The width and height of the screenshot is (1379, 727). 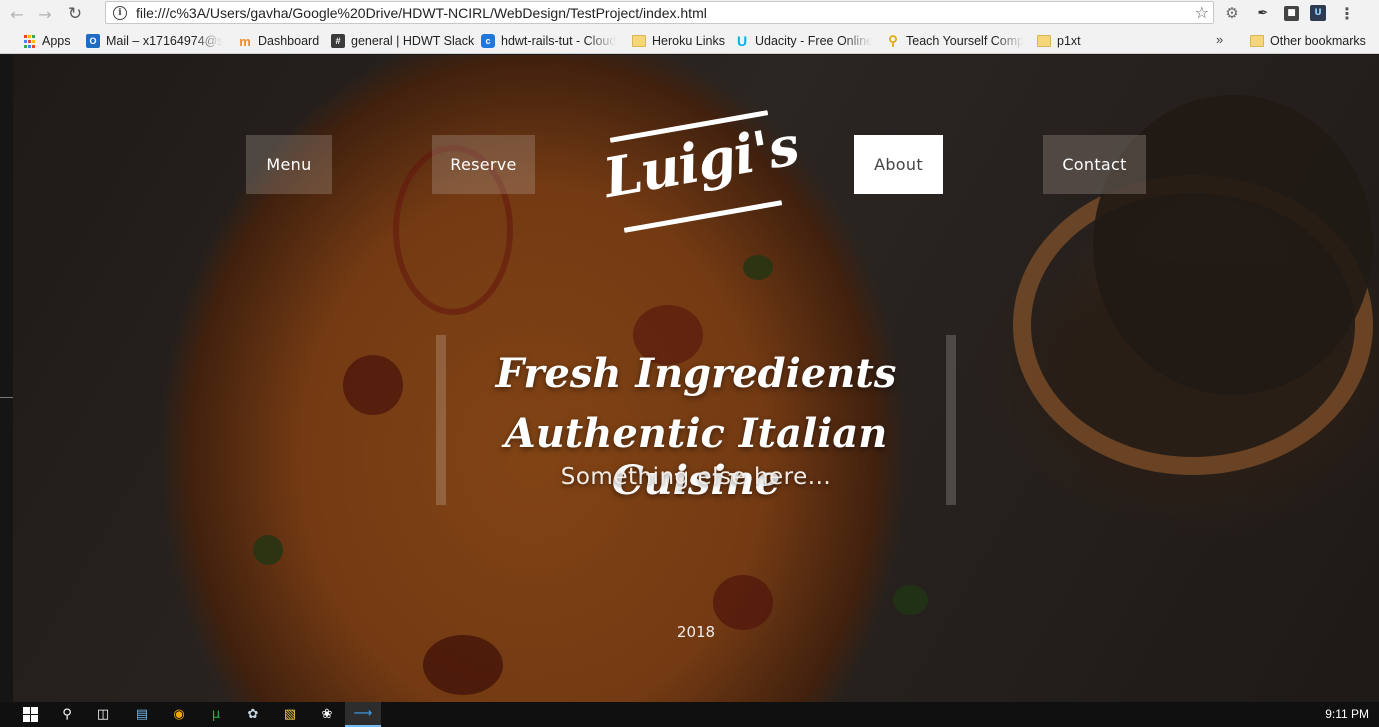 I want to click on bookmark-other: Other bookmarks, so click(x=1308, y=41).